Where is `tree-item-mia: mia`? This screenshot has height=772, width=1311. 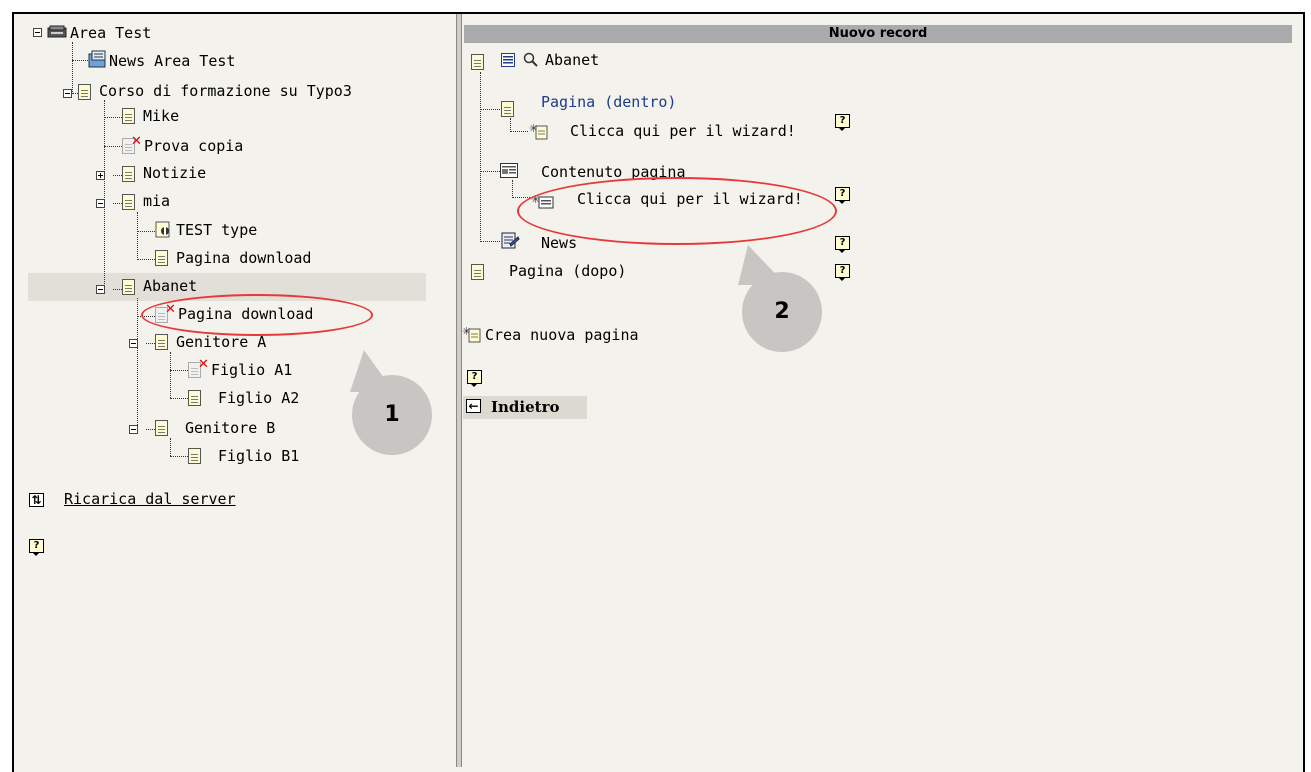
tree-item-mia: mia is located at coordinates (156, 201).